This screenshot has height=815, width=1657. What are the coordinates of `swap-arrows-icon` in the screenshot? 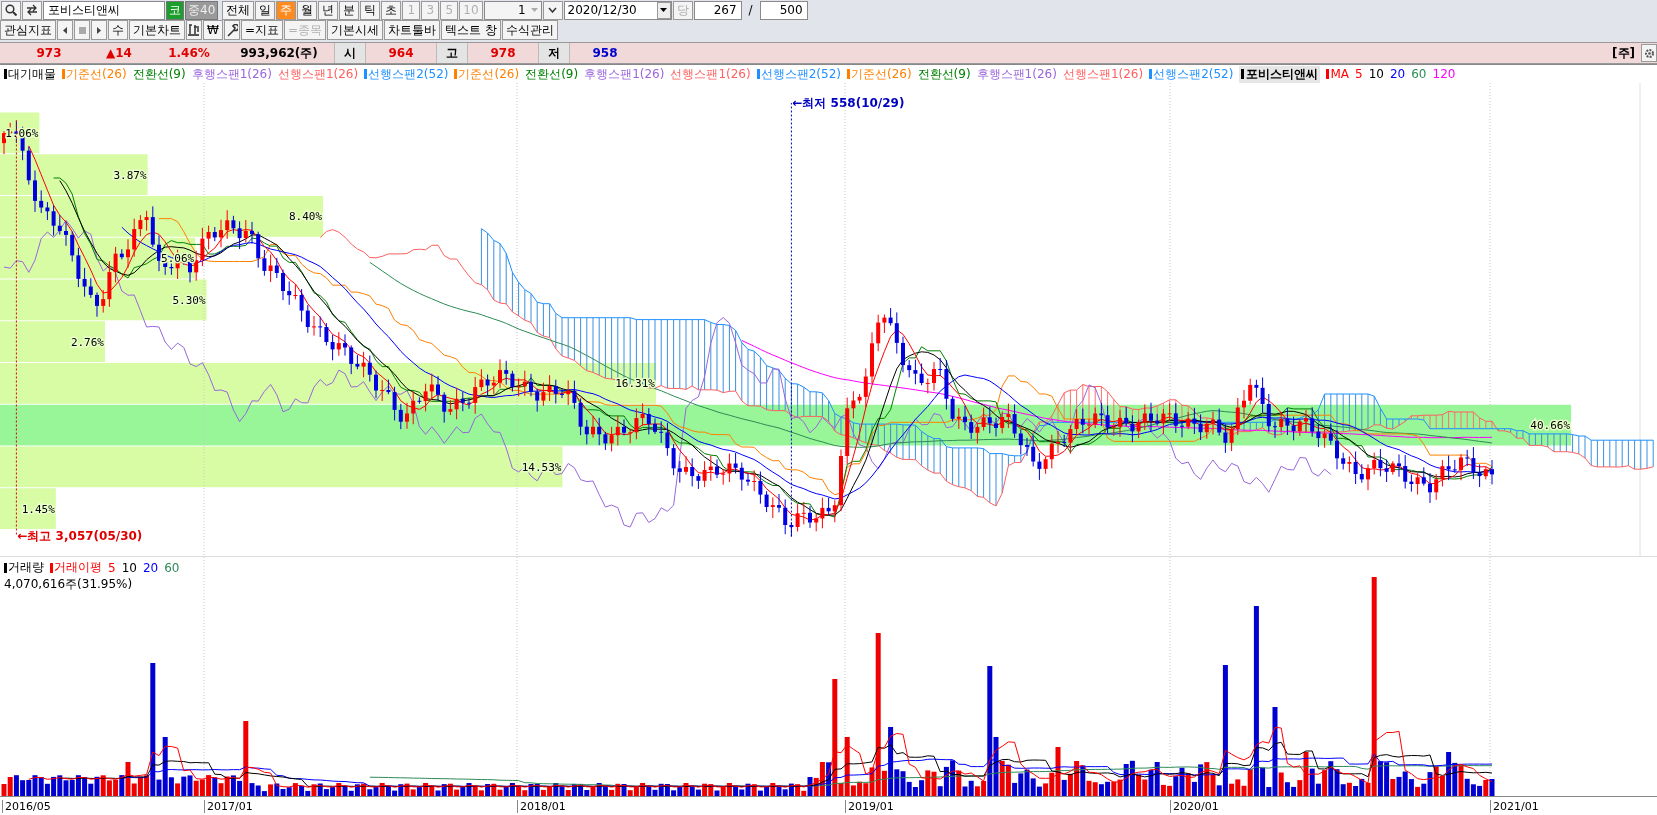 It's located at (32, 10).